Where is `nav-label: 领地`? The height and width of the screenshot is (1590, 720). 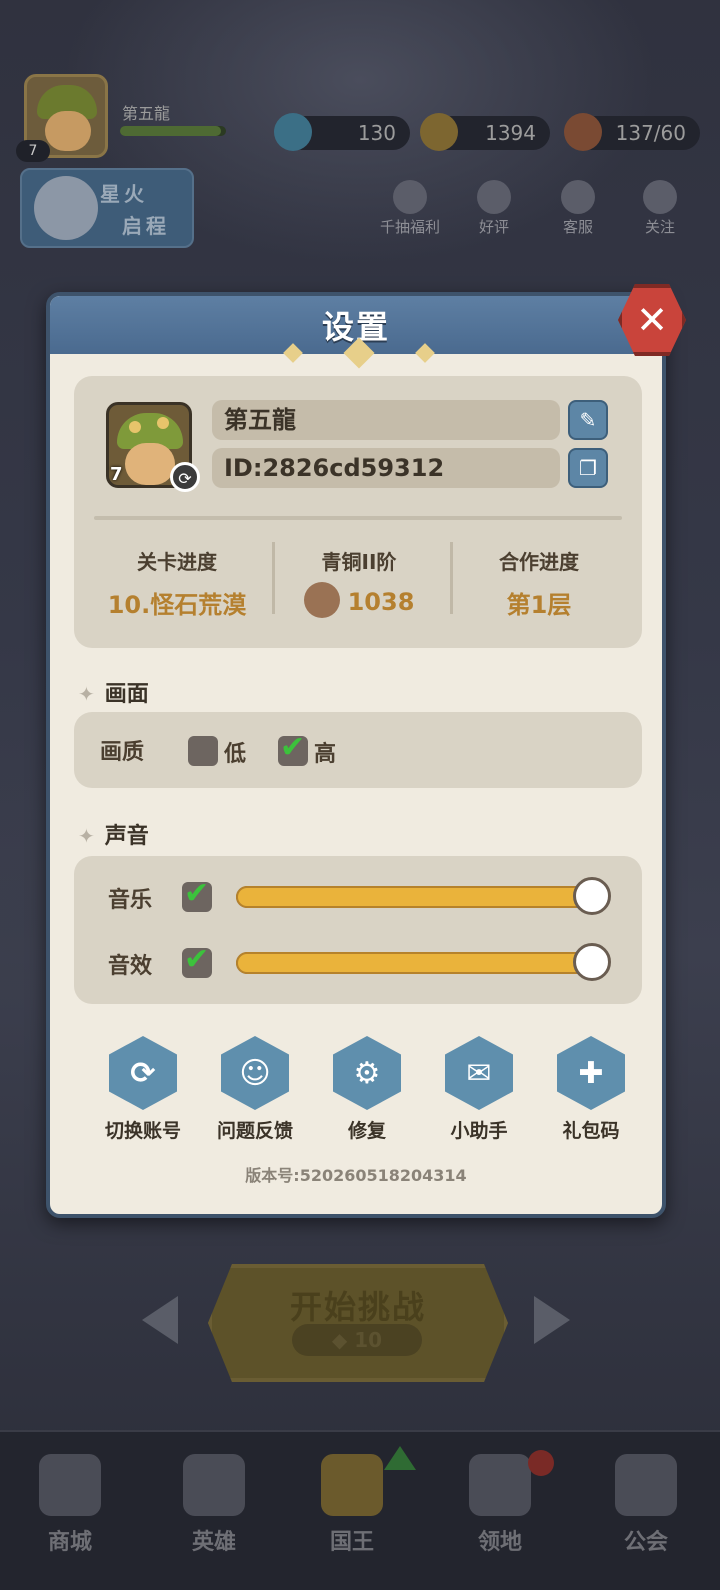
nav-label: 领地 is located at coordinates (499, 1542).